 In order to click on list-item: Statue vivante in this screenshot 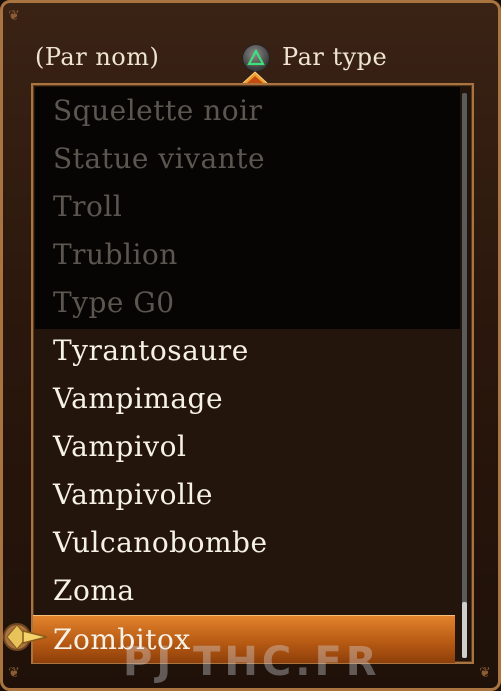, I will do `click(244, 159)`.